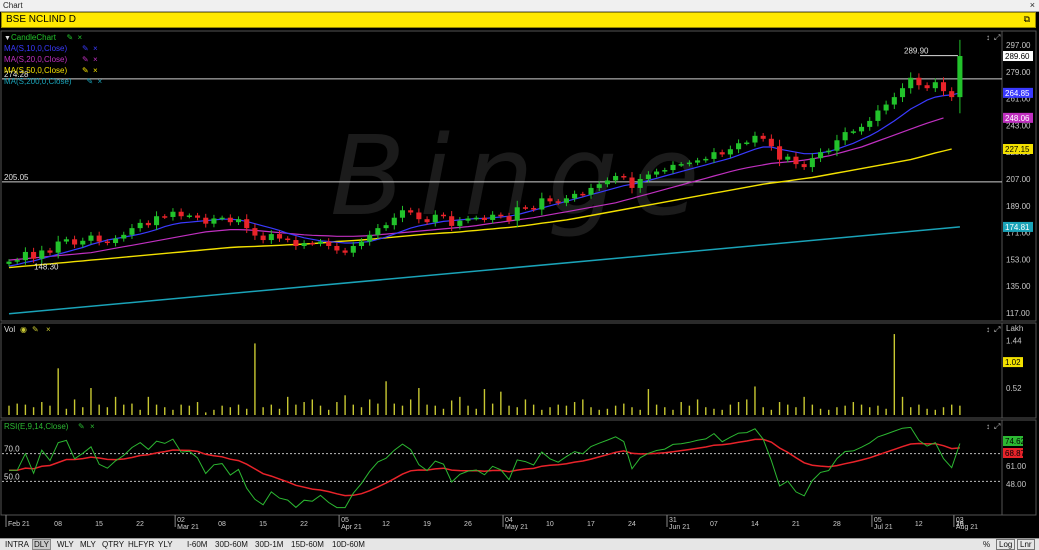  What do you see at coordinates (986, 544) in the screenshot?
I see `percent-toggle: %` at bounding box center [986, 544].